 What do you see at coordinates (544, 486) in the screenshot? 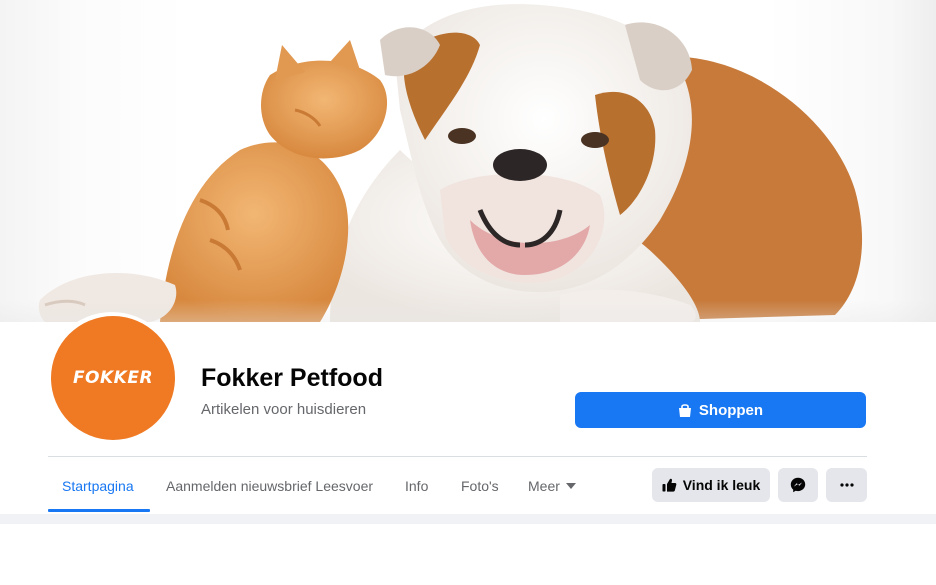
I see `tab-label: Meer` at bounding box center [544, 486].